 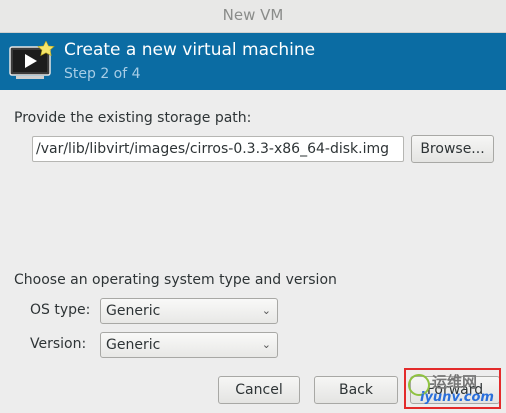 What do you see at coordinates (133, 345) in the screenshot?
I see `os-version-value: Generic` at bounding box center [133, 345].